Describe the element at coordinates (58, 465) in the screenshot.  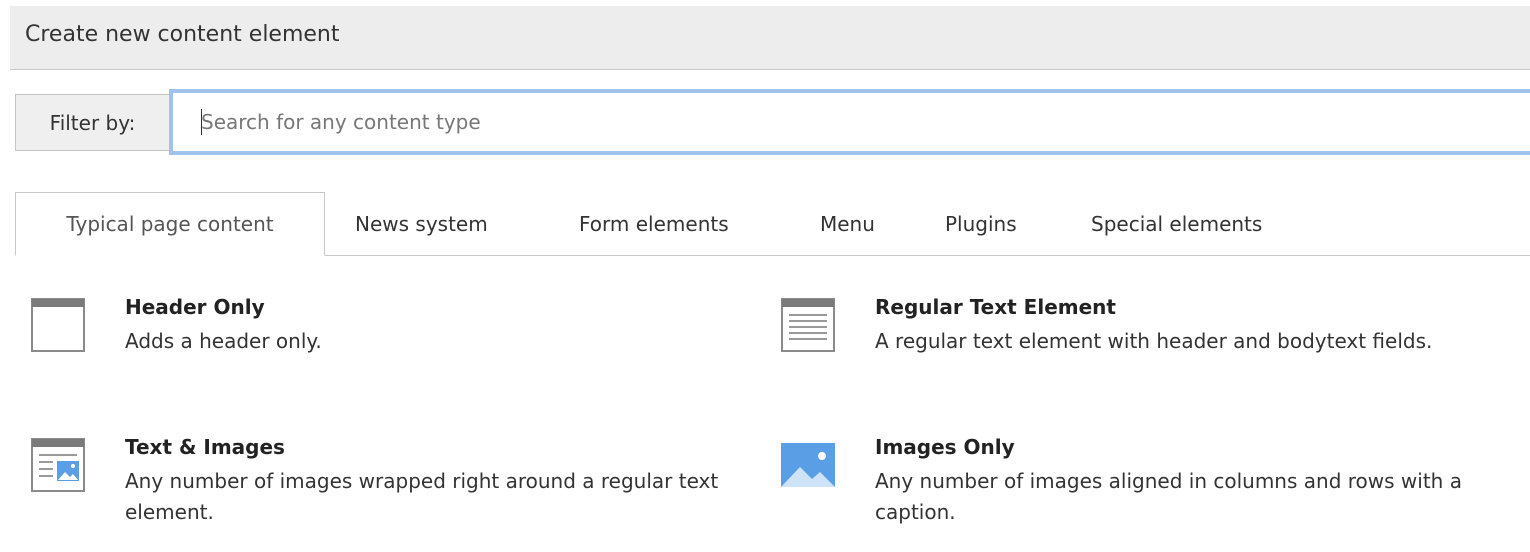
I see `text-images-icon` at that location.